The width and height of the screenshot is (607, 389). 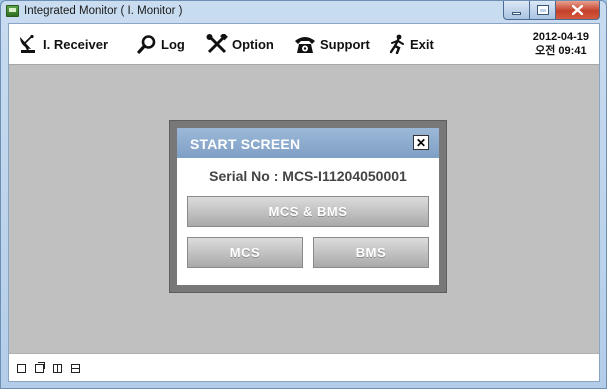 I want to click on clock-time: 오전 09:41, so click(x=561, y=51).